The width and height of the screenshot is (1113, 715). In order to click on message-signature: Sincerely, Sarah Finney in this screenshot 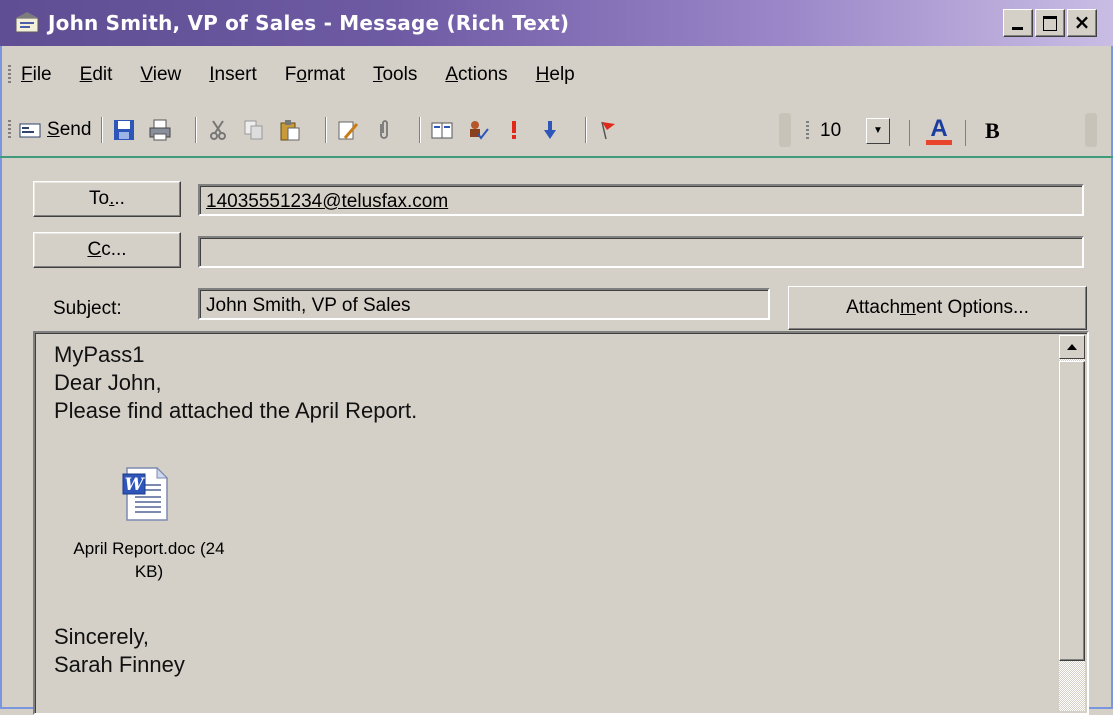, I will do `click(119, 651)`.